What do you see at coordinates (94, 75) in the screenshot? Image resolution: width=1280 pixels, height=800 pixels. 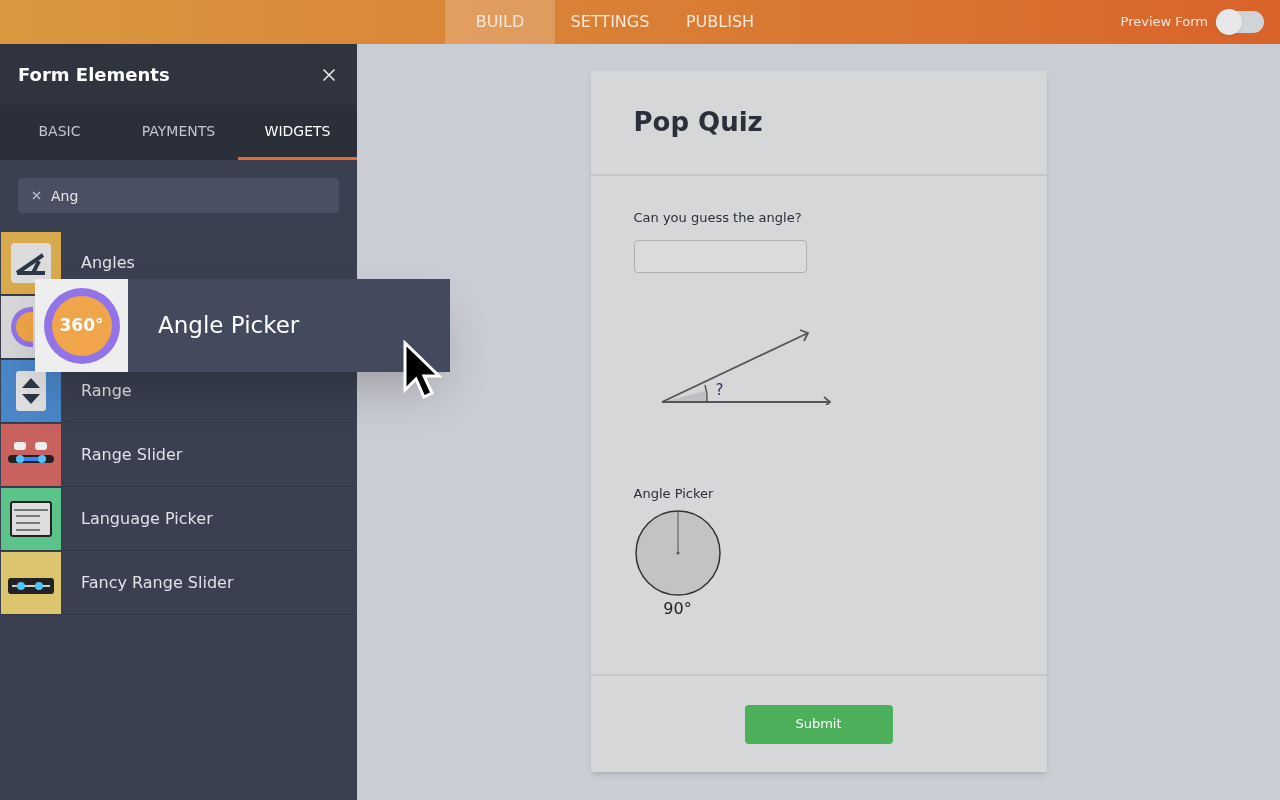 I see `sidebar-title: Form Elements` at bounding box center [94, 75].